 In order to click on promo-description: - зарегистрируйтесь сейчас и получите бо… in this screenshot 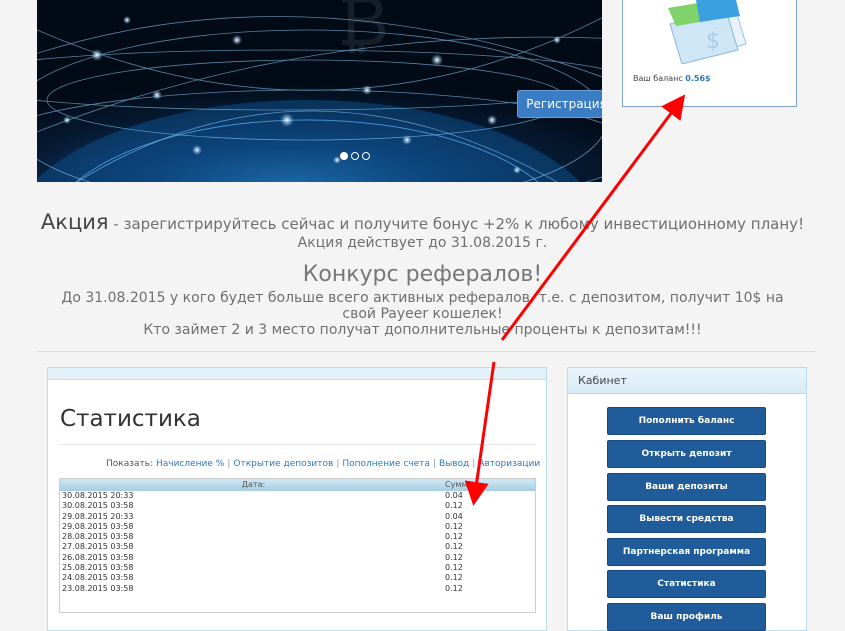, I will do `click(456, 224)`.